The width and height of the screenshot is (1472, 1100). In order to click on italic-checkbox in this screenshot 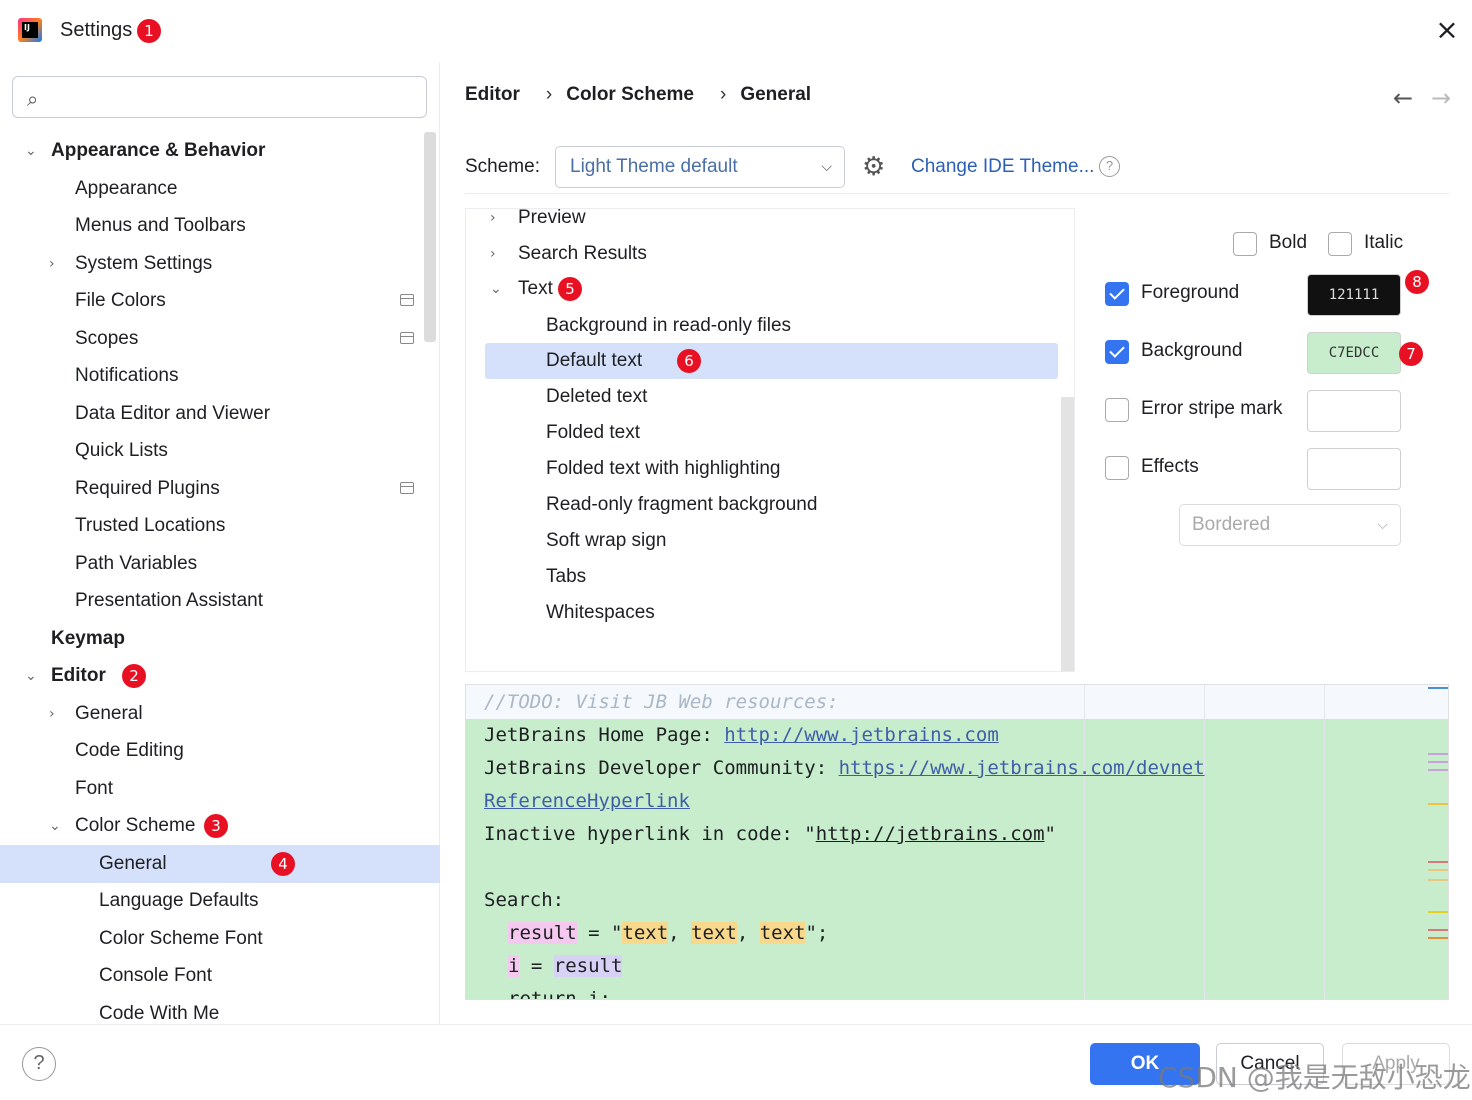, I will do `click(1340, 244)`.